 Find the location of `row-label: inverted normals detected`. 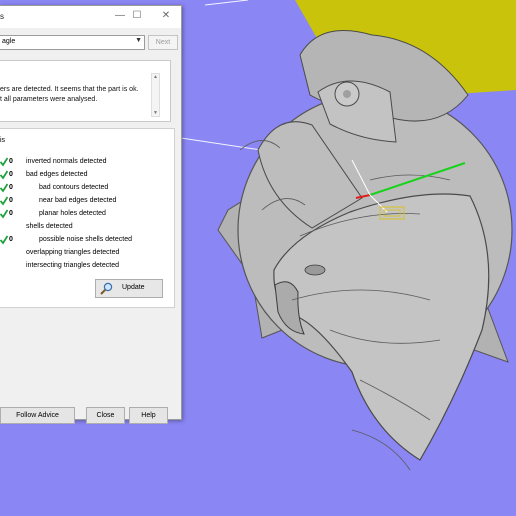

row-label: inverted normals detected is located at coordinates (66, 161).